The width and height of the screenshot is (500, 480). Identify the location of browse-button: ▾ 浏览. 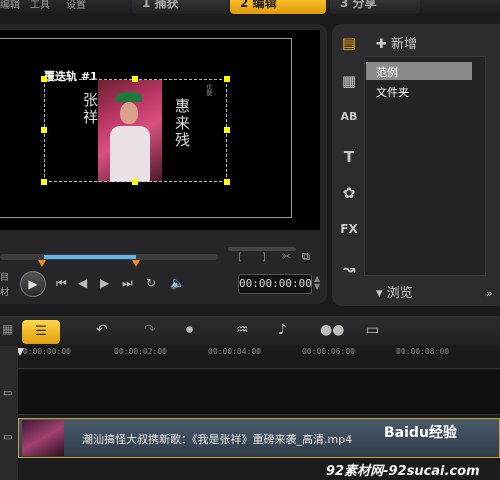
(394, 291).